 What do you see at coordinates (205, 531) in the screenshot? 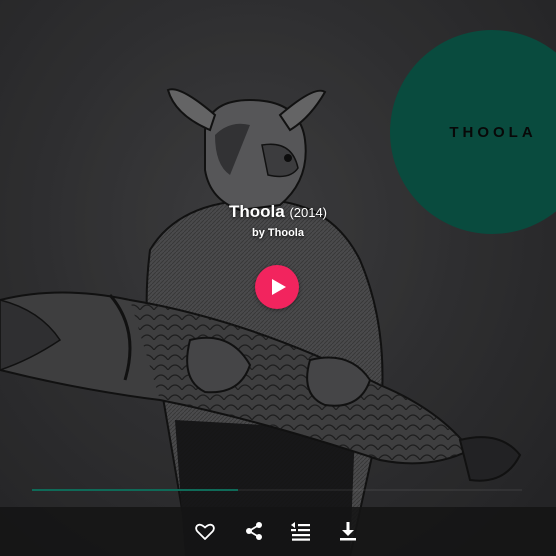
I see `heart-icon` at bounding box center [205, 531].